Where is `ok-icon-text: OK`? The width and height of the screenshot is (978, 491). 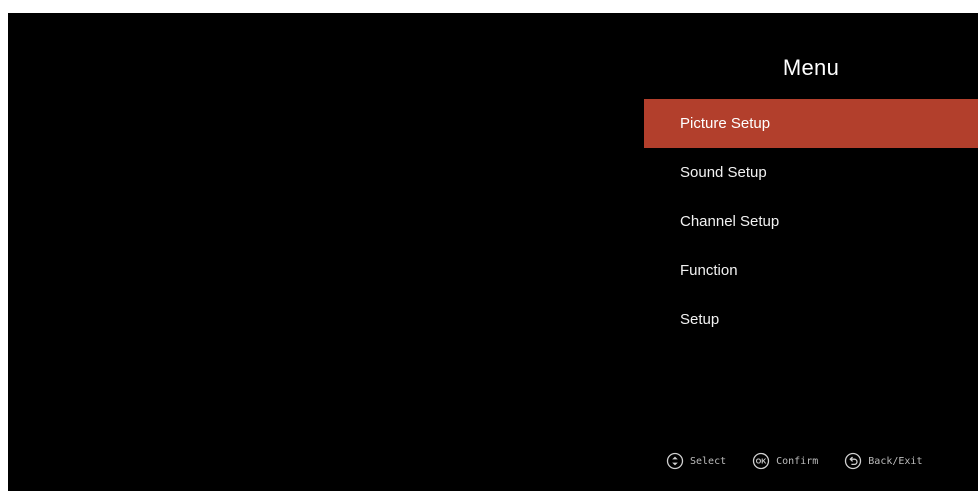
ok-icon-text: OK is located at coordinates (761, 462).